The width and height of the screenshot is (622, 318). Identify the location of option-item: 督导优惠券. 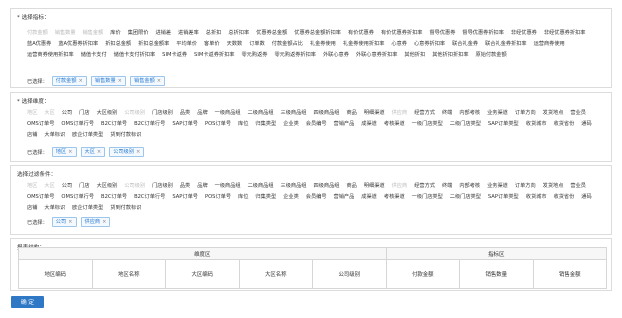
(442, 33).